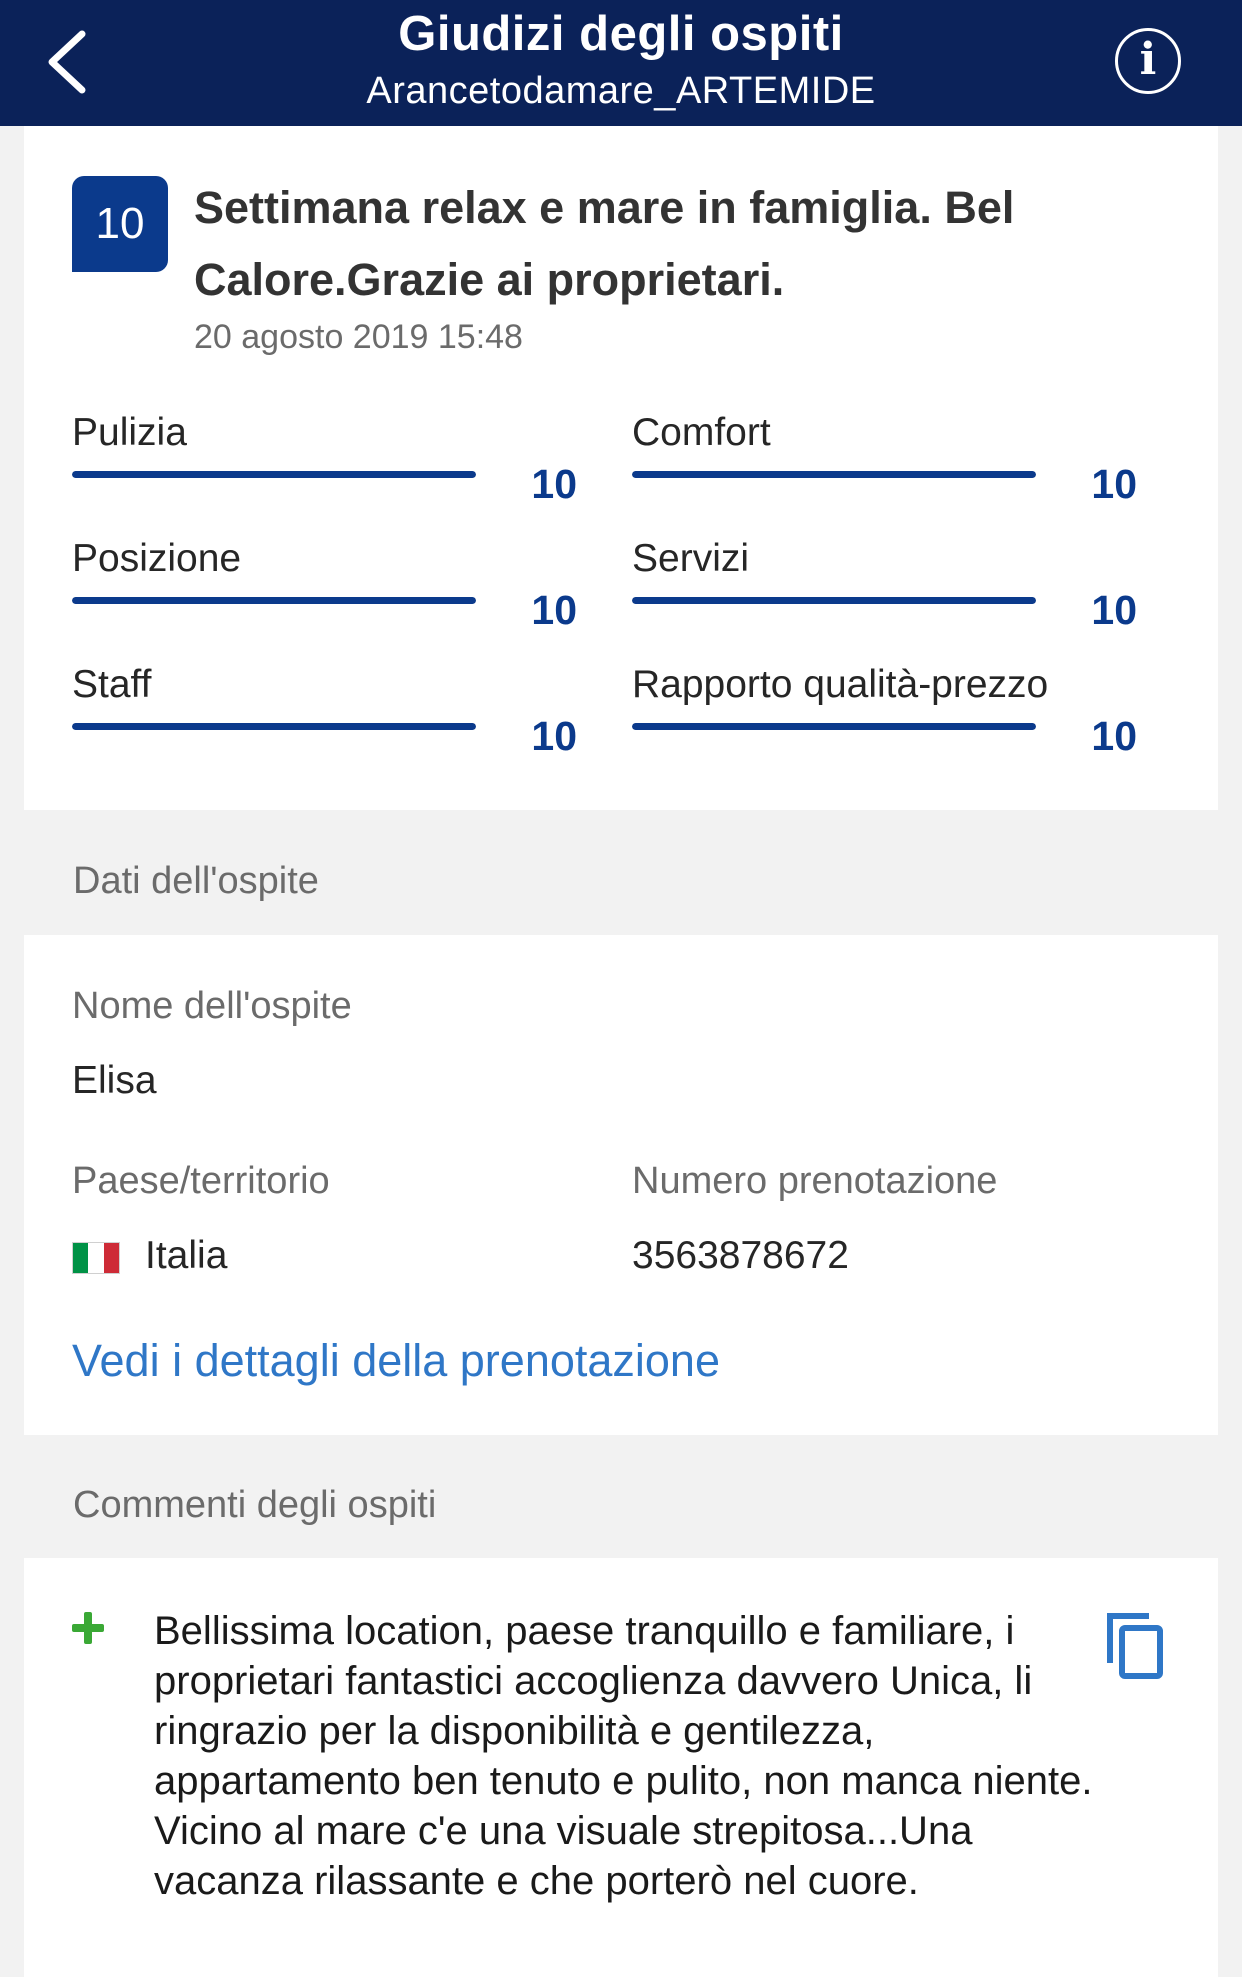 This screenshot has height=1977, width=1242. I want to click on rating-staff: Staff 10, so click(352, 713).